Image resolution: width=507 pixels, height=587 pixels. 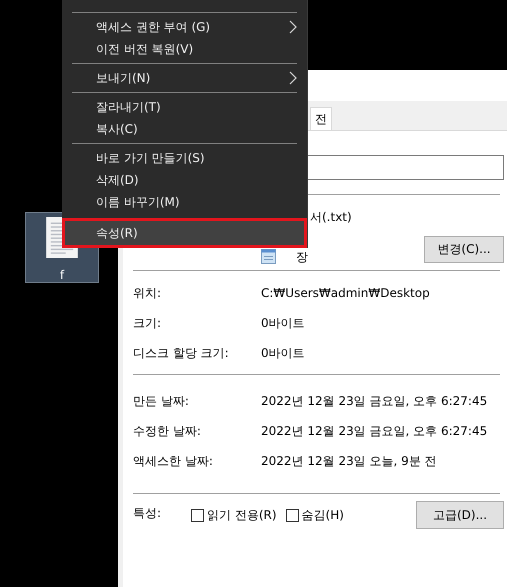 I want to click on field-label: 크기:, so click(x=147, y=323).